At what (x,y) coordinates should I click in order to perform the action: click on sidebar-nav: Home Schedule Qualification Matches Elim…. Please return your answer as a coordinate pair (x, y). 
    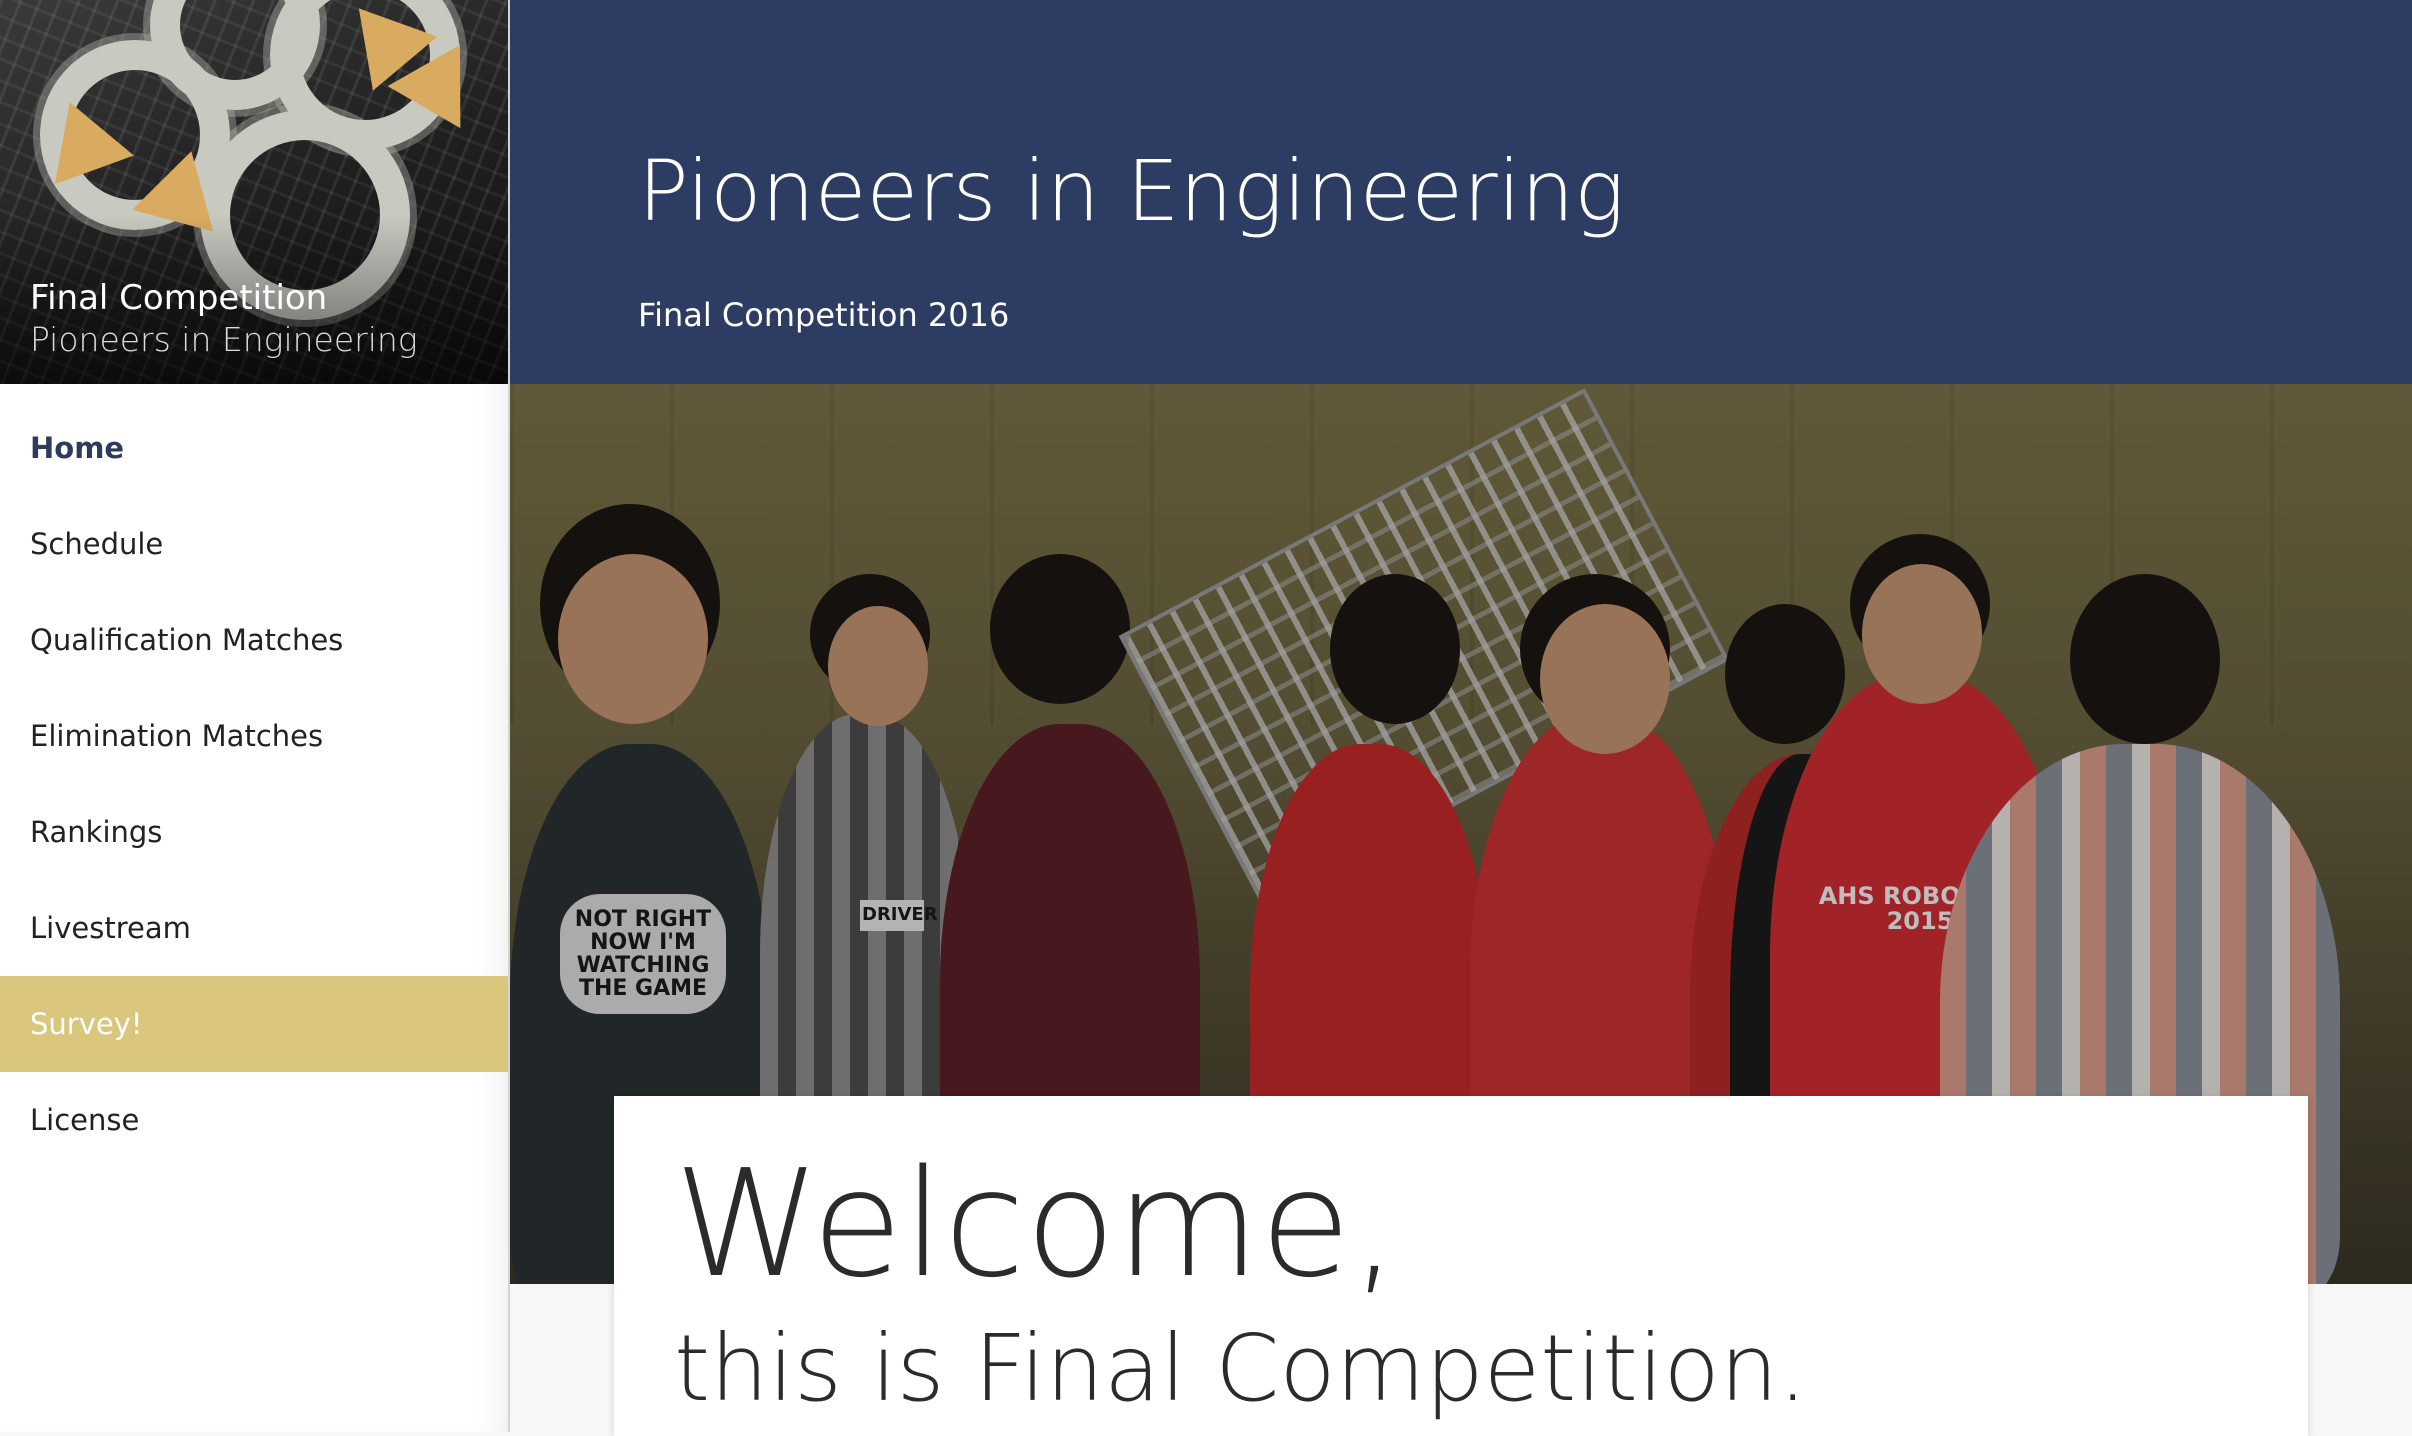
    Looking at the image, I should click on (254, 784).